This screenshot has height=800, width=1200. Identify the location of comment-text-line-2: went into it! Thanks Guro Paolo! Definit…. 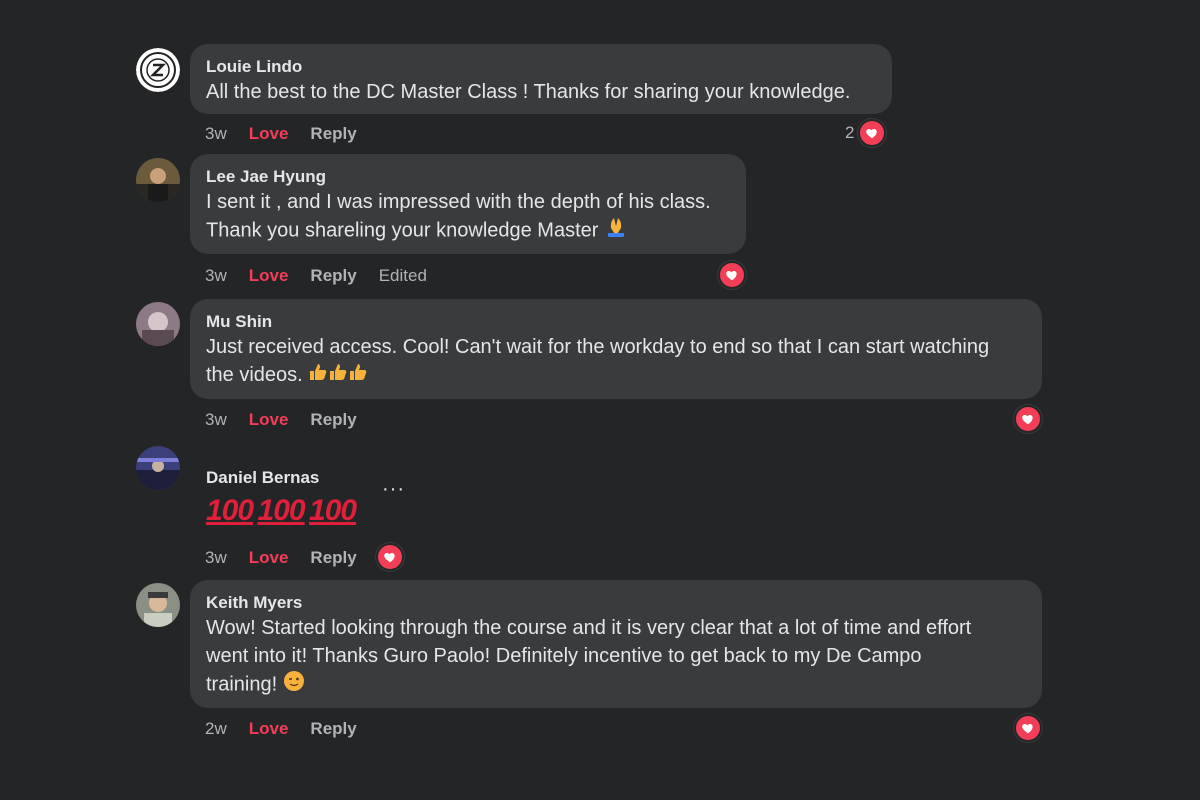
(564, 656).